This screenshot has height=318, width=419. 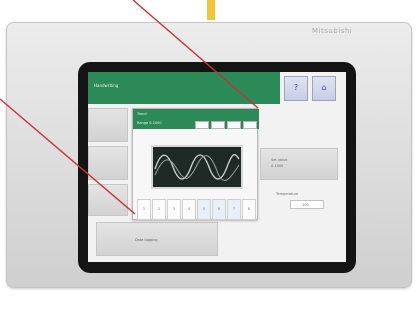 I want to click on left-panel-middle, so click(x=108, y=163).